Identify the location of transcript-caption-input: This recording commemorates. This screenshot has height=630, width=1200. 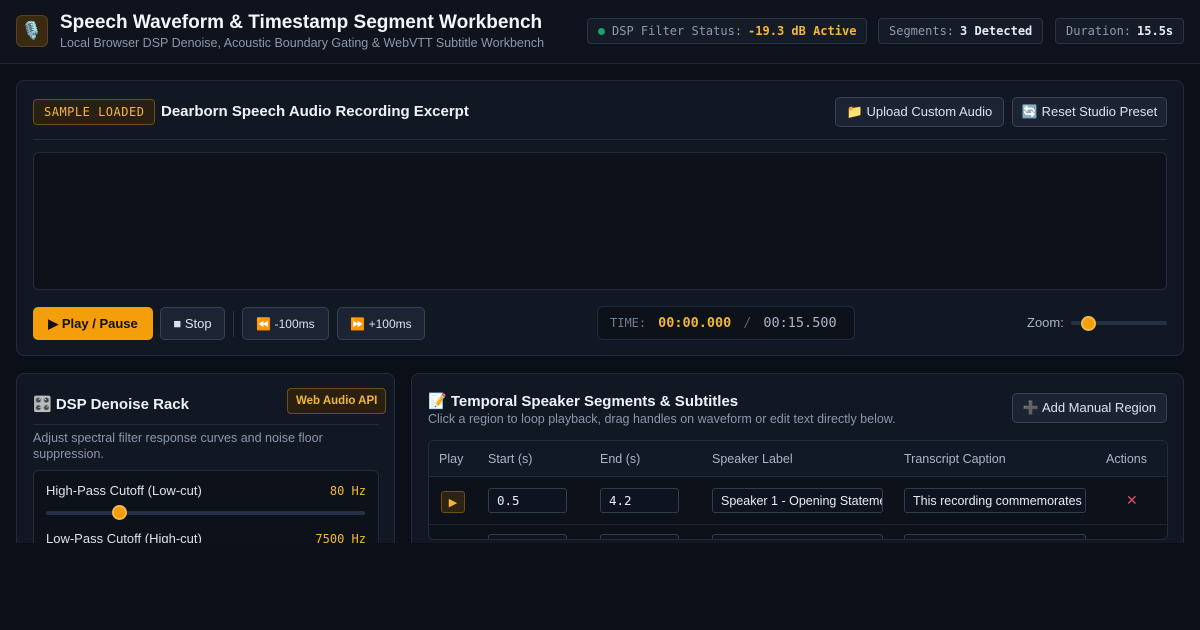
(995, 500).